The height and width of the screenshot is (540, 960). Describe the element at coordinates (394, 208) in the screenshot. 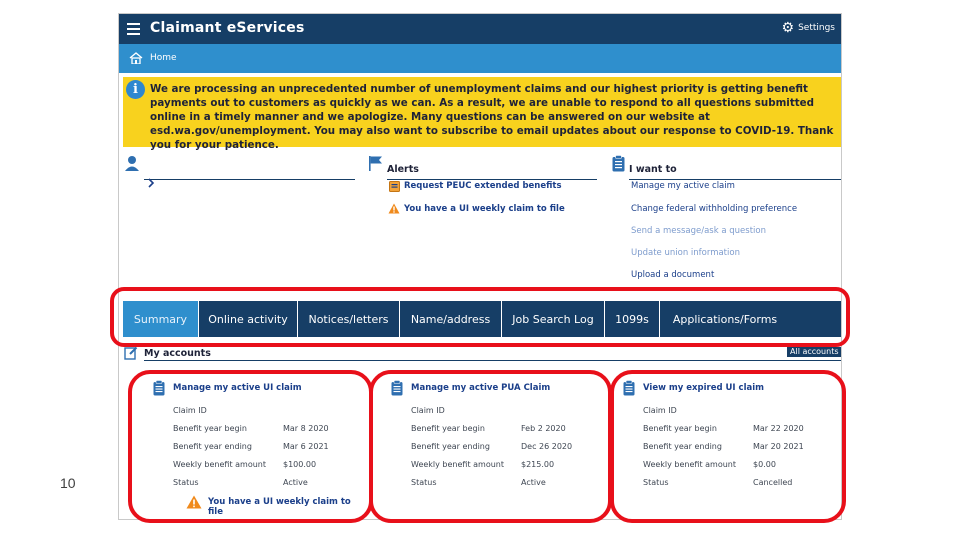

I see `warning-icon` at that location.